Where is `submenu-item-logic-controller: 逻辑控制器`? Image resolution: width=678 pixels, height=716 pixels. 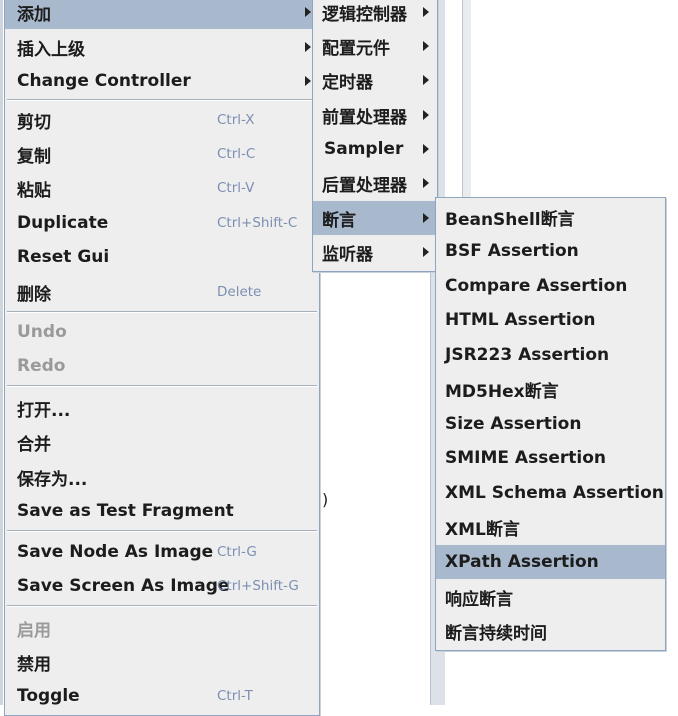 submenu-item-logic-controller: 逻辑控制器 is located at coordinates (375, 14).